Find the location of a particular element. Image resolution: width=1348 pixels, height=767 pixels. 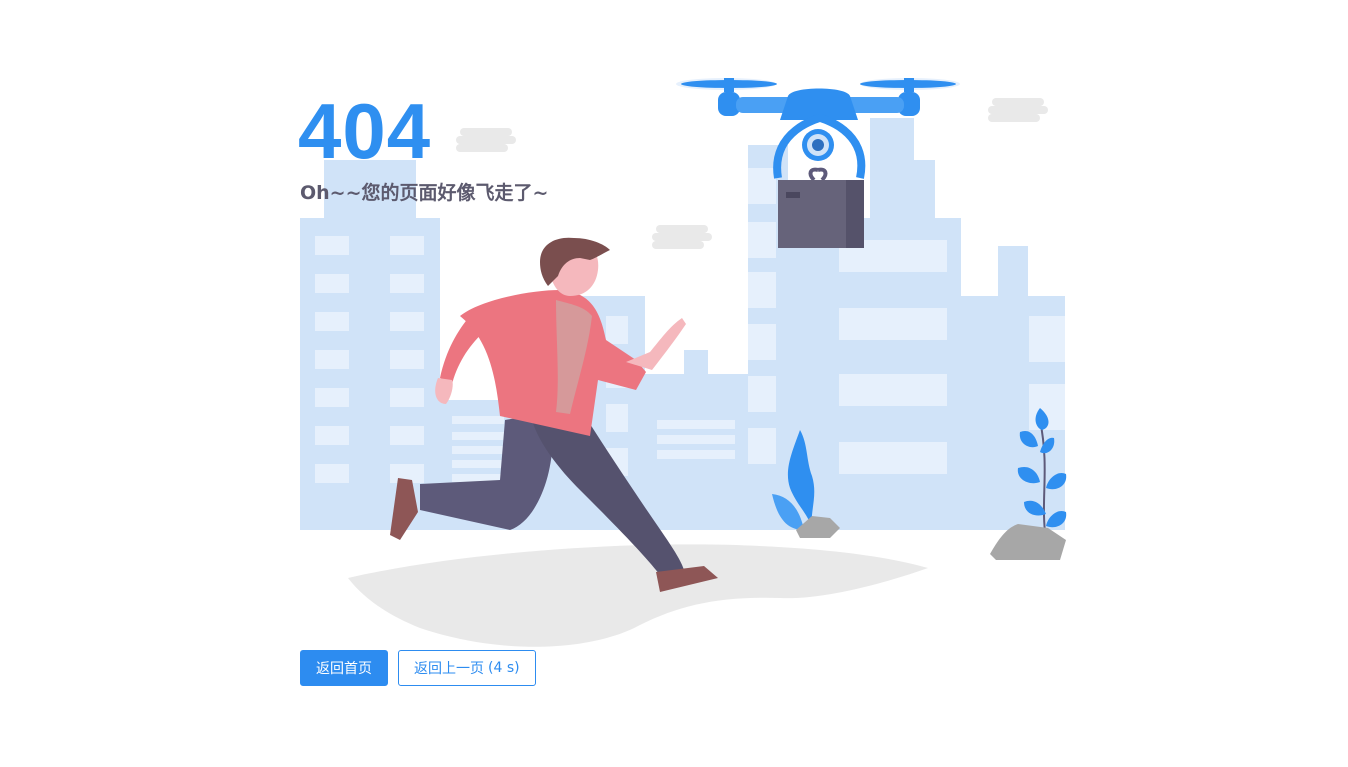

back-button: 返回上一页 (4 s) is located at coordinates (467, 668).